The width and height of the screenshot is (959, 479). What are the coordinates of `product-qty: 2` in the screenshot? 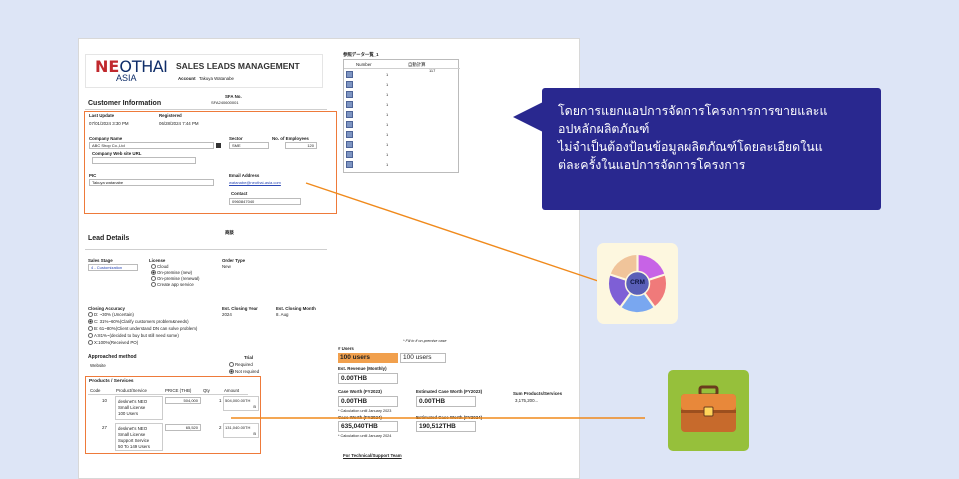 It's located at (220, 427).